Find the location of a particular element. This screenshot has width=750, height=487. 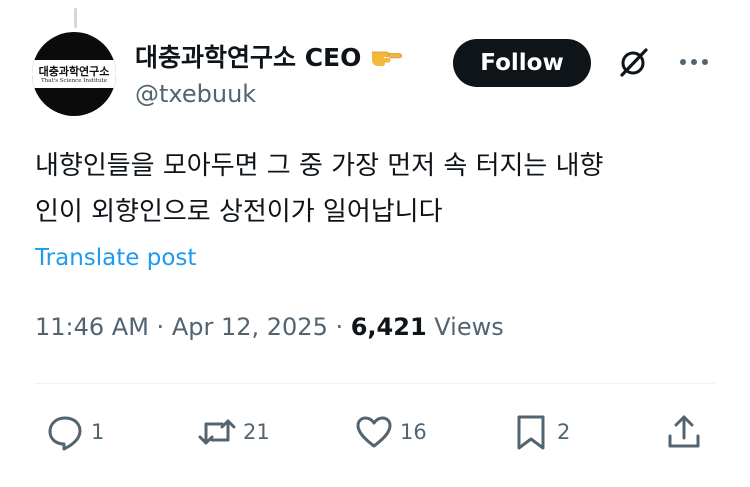

views-count: 6,421 is located at coordinates (388, 327).